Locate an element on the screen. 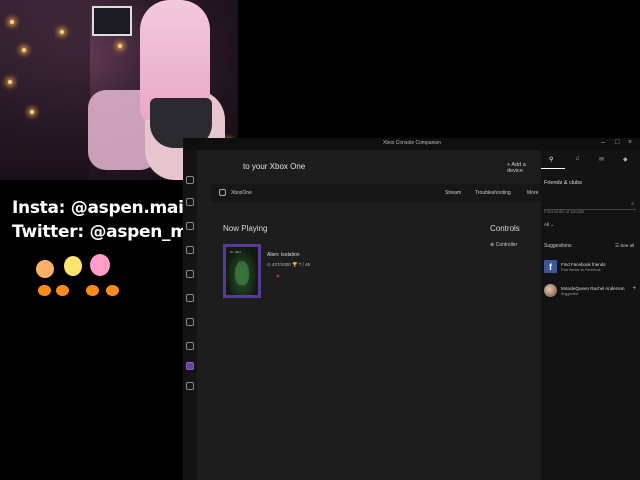  game-boxart: ALIEN is located at coordinates (242, 271).